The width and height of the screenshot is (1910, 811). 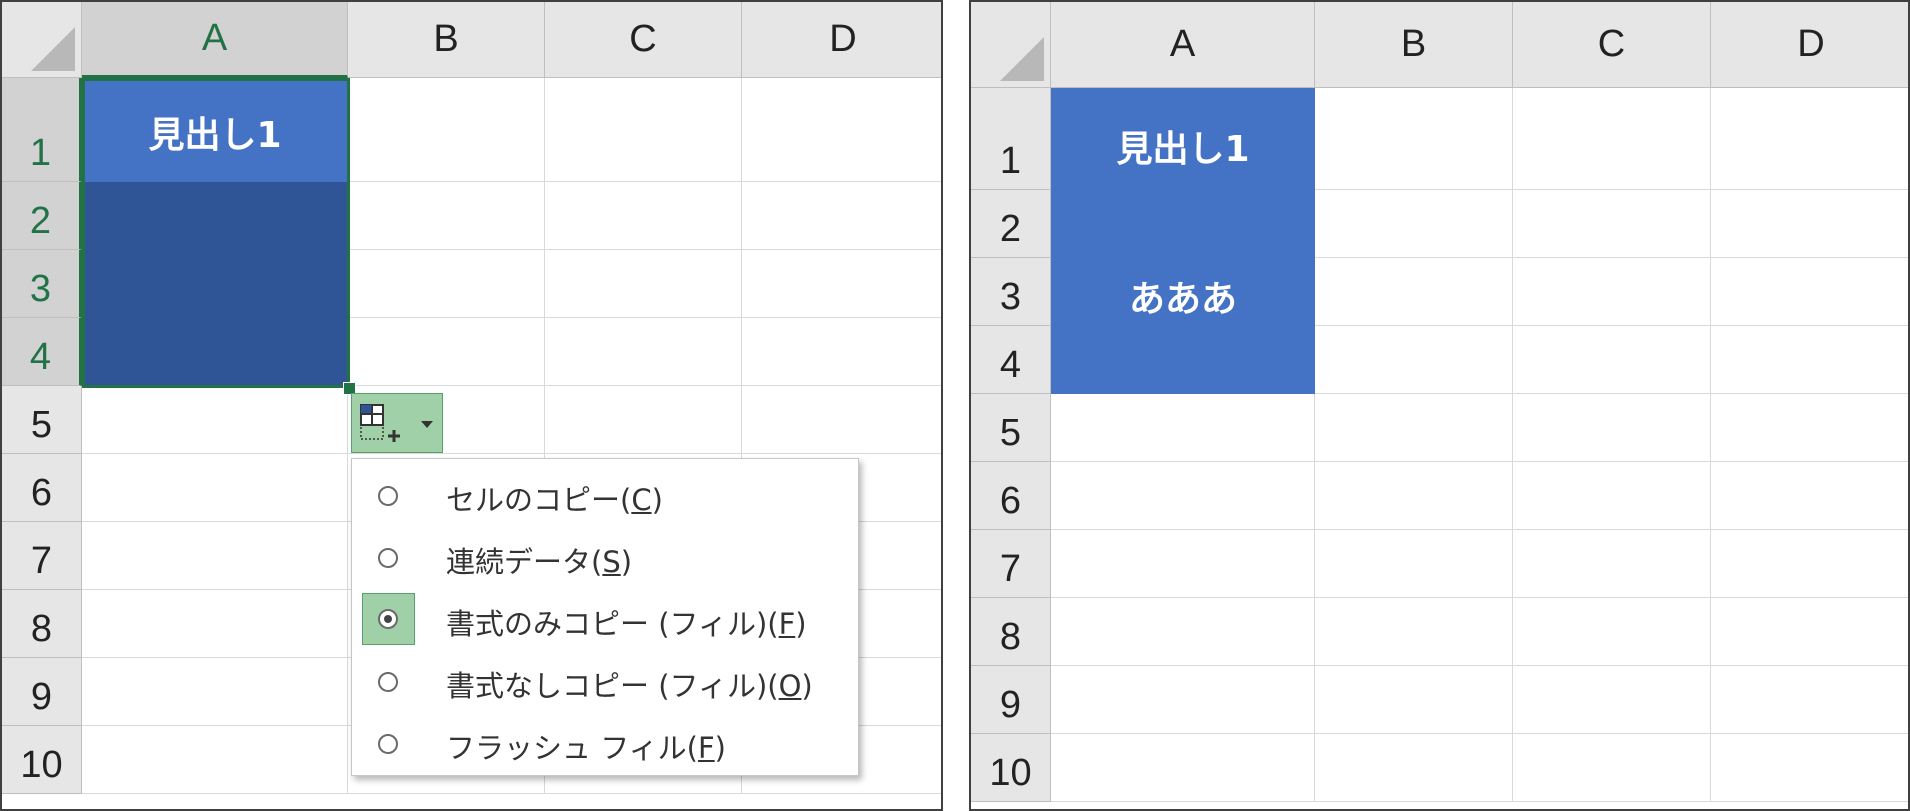 I want to click on cell-b10, so click(x=1414, y=768).